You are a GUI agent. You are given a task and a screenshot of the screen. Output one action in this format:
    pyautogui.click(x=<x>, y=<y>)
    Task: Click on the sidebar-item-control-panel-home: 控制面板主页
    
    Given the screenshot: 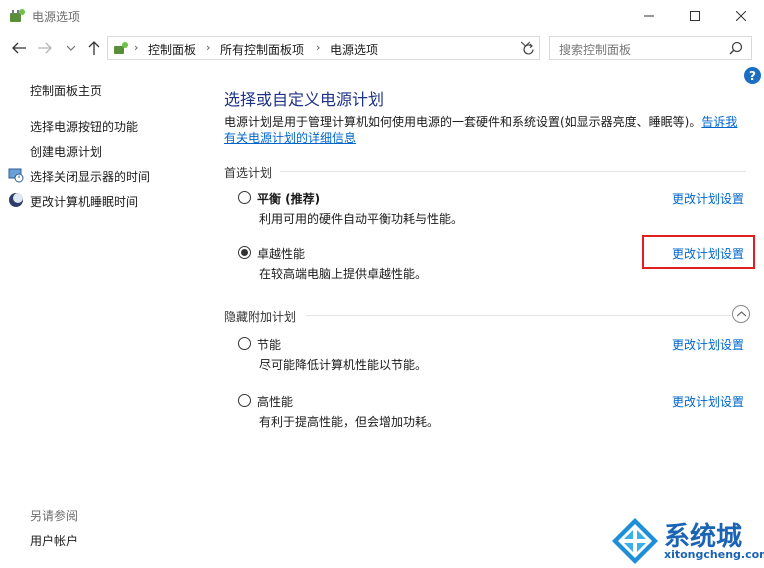 What is the action you would take?
    pyautogui.click(x=66, y=90)
    